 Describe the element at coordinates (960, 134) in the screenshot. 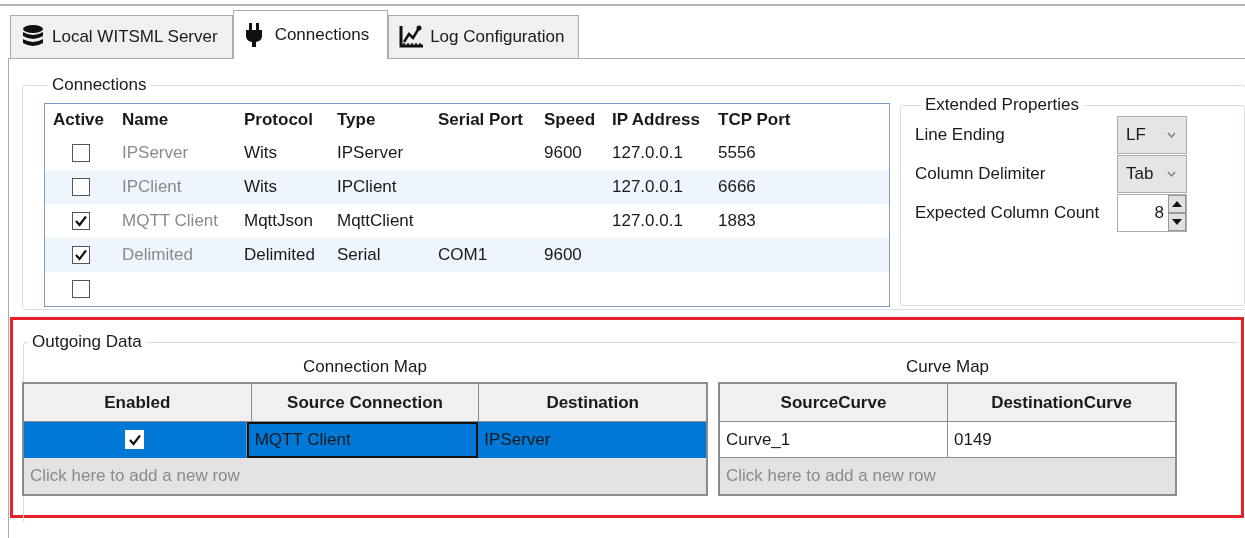

I see `field-label: Line Ending` at that location.